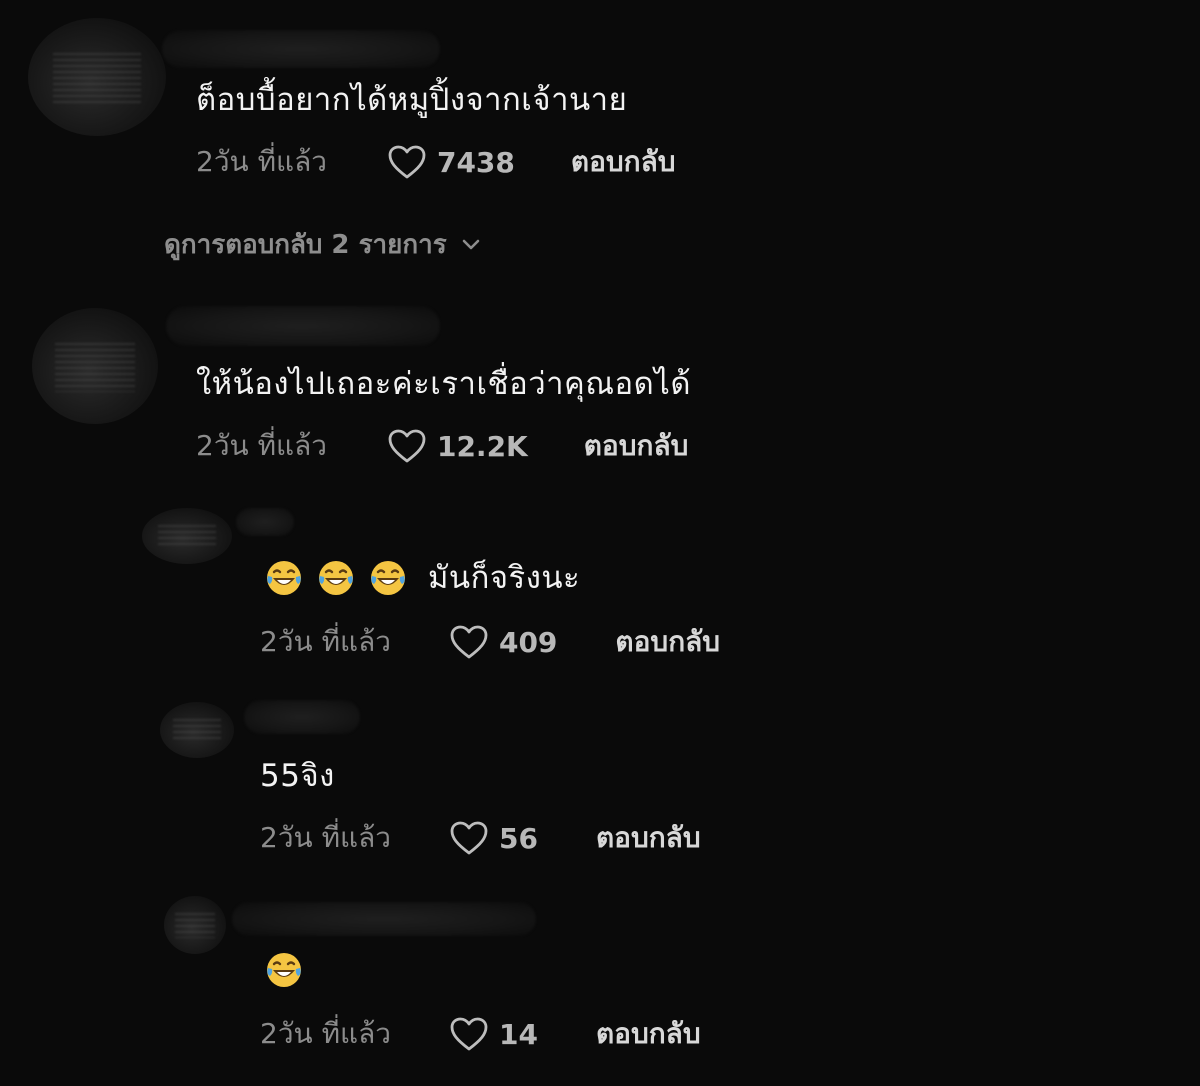 The image size is (1200, 1086). What do you see at coordinates (518, 1034) in the screenshot?
I see `like-count: 14` at bounding box center [518, 1034].